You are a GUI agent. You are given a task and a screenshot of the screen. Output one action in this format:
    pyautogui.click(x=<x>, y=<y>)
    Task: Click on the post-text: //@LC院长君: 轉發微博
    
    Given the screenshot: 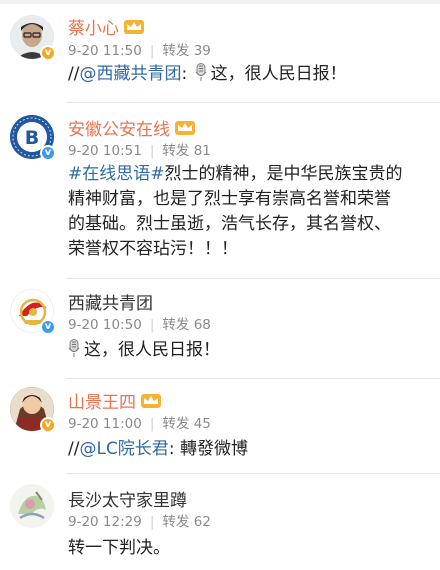 What is the action you would take?
    pyautogui.click(x=247, y=449)
    